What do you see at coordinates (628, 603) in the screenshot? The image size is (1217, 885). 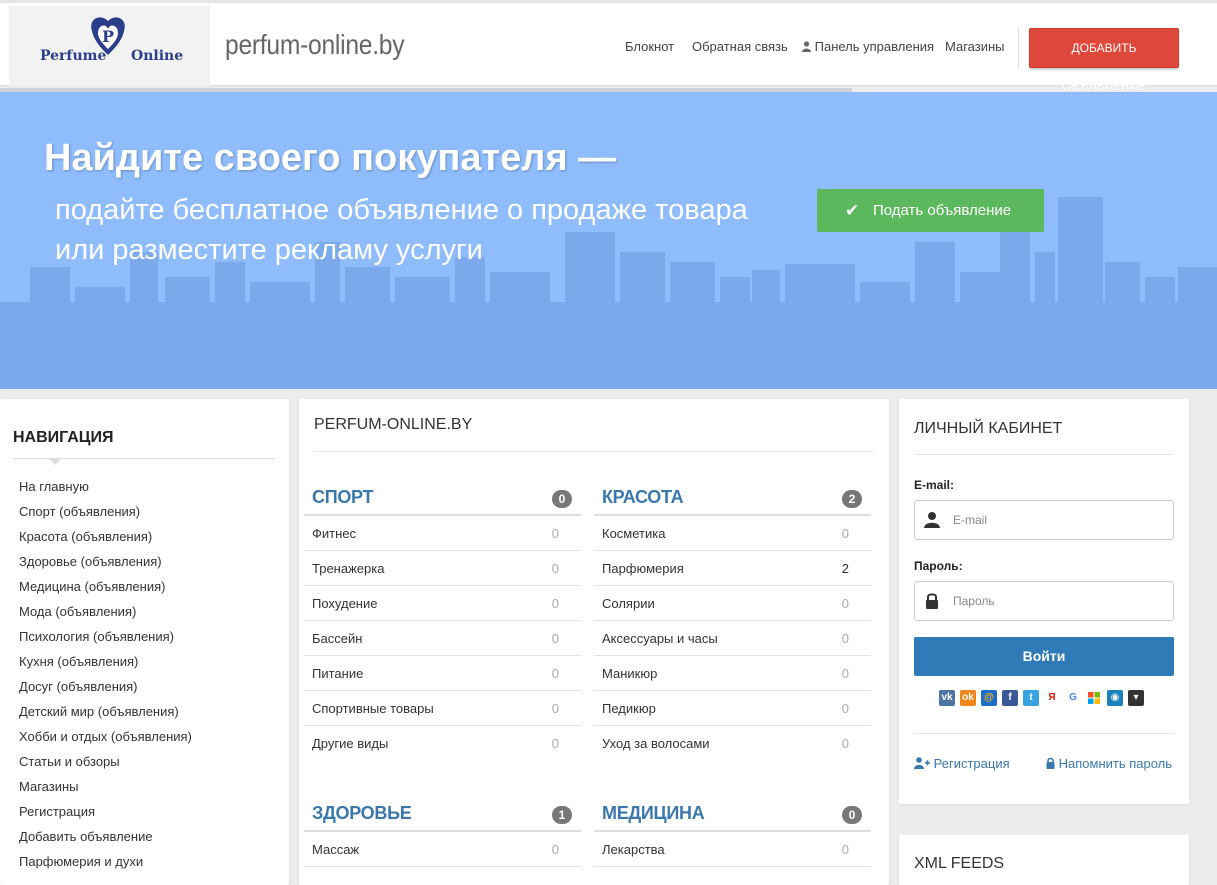 I see `subcategory-label: Солярии` at bounding box center [628, 603].